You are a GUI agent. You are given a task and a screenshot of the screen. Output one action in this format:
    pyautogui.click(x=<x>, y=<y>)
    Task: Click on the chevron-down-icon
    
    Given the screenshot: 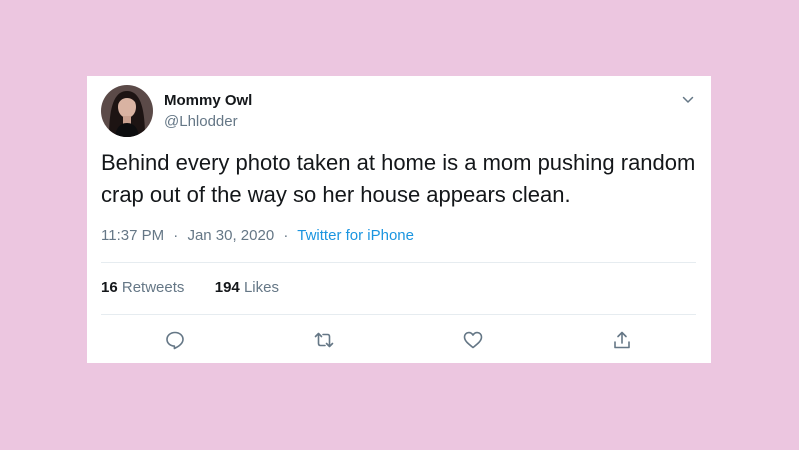 What is the action you would take?
    pyautogui.click(x=688, y=100)
    